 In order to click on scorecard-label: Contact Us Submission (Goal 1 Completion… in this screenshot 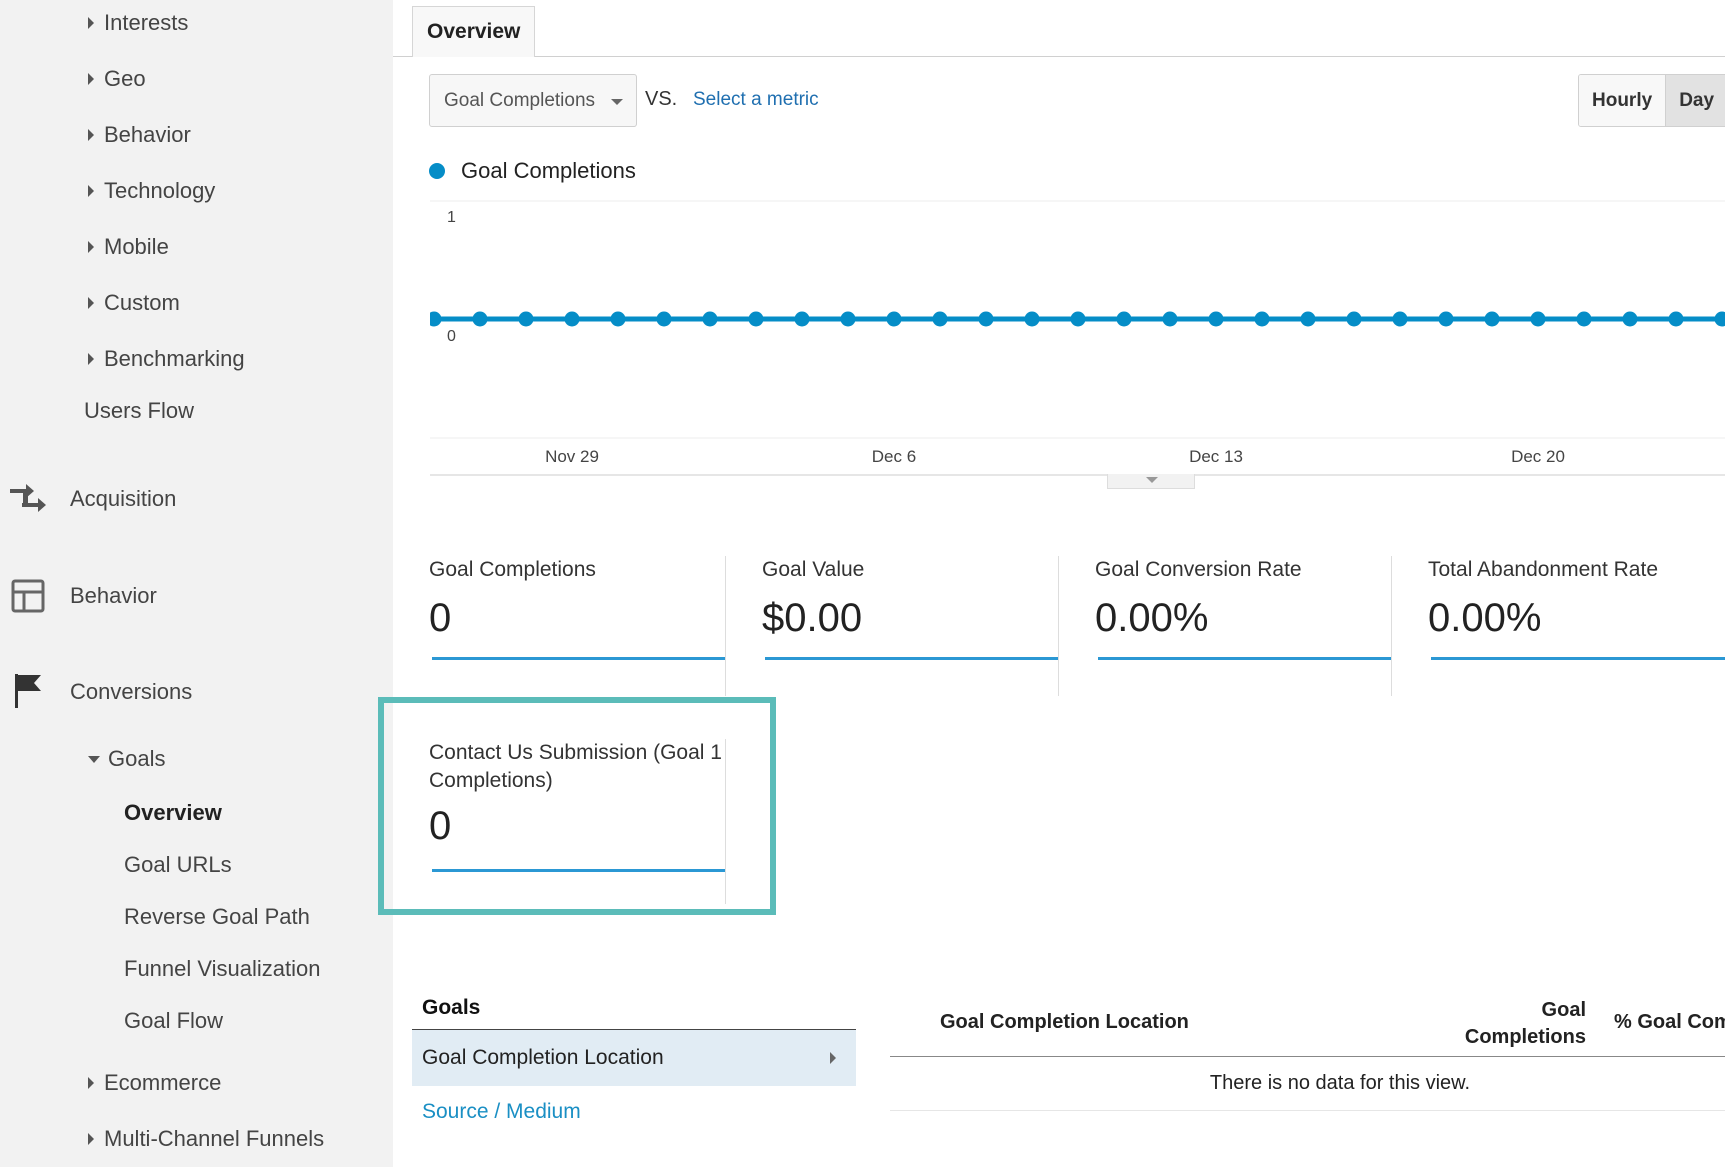, I will do `click(575, 766)`.